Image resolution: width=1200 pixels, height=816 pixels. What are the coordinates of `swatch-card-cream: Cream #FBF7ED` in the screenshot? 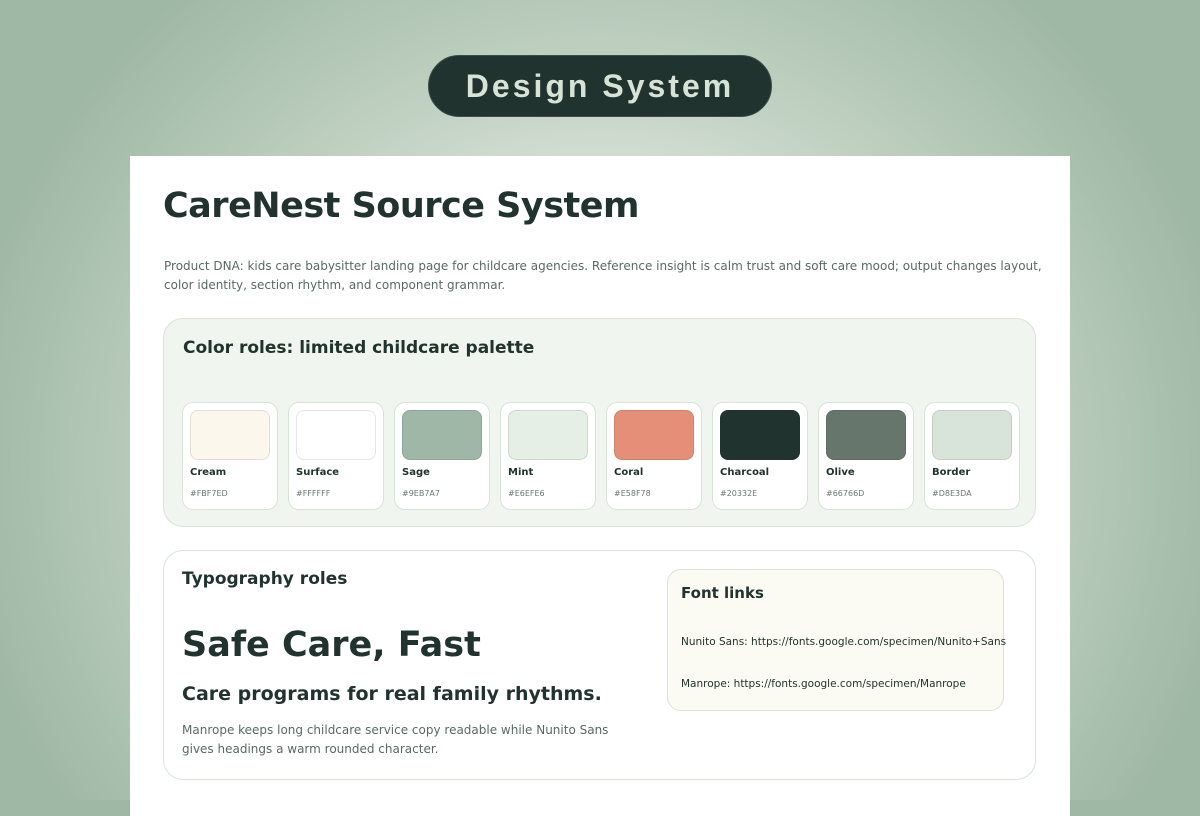 It's located at (230, 456).